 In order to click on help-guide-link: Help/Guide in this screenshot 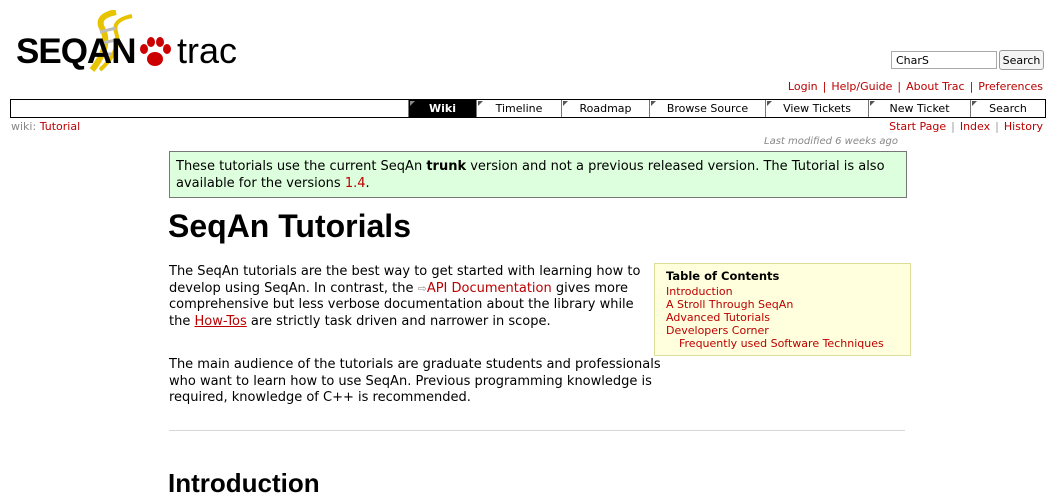, I will do `click(861, 86)`.